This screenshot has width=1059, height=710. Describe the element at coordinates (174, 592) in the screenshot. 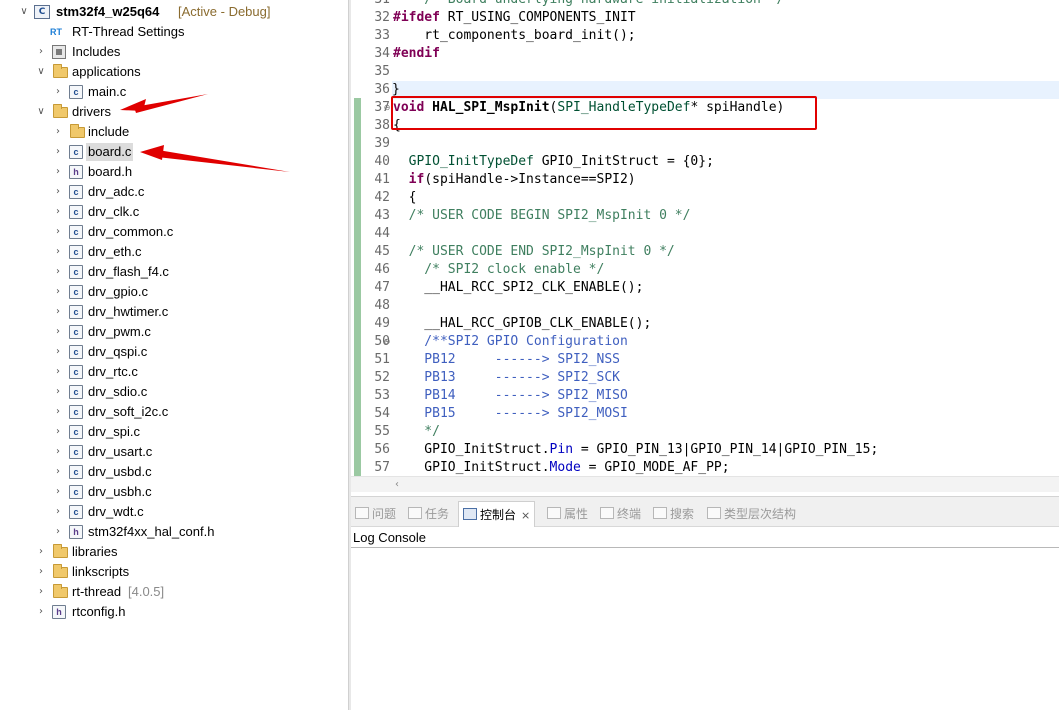

I see `tree-row-rt-thread: › rt-thread [4.0.5]` at that location.